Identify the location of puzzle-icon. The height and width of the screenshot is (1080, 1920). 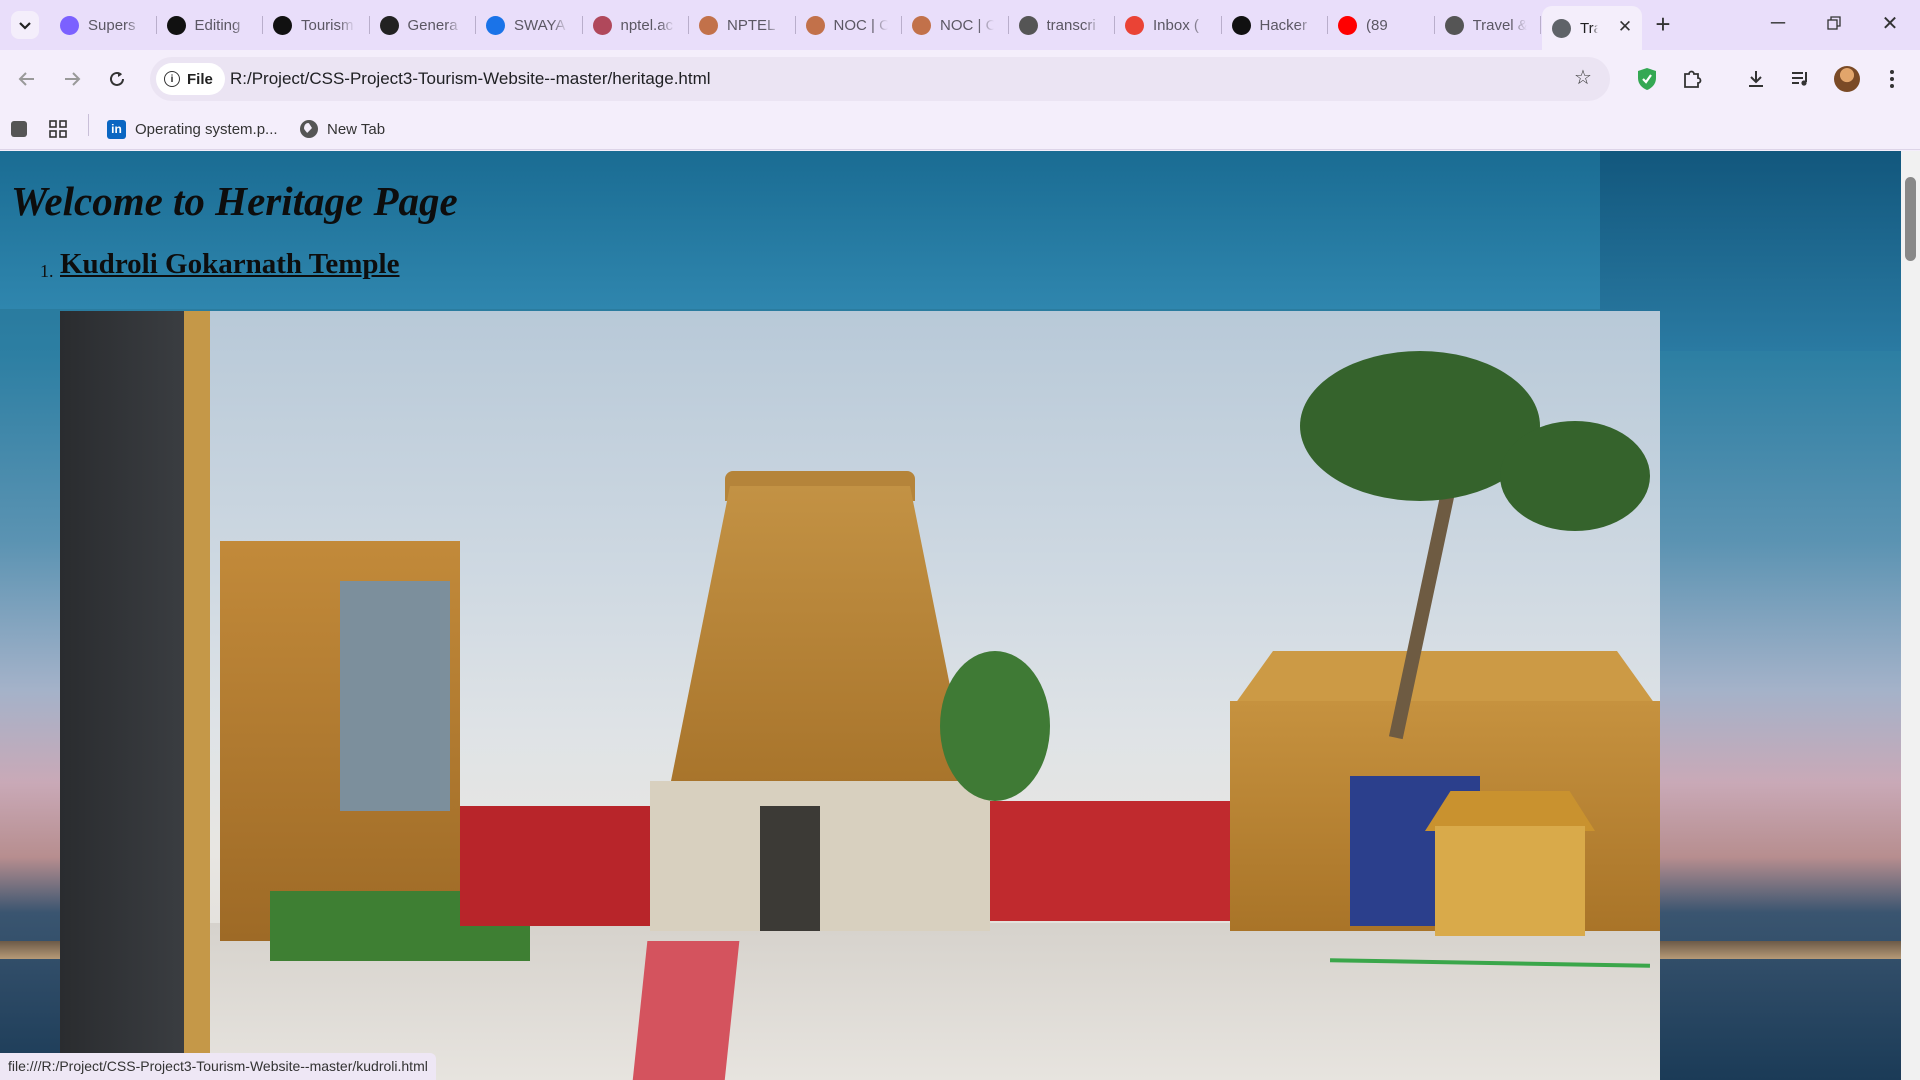
(1693, 79).